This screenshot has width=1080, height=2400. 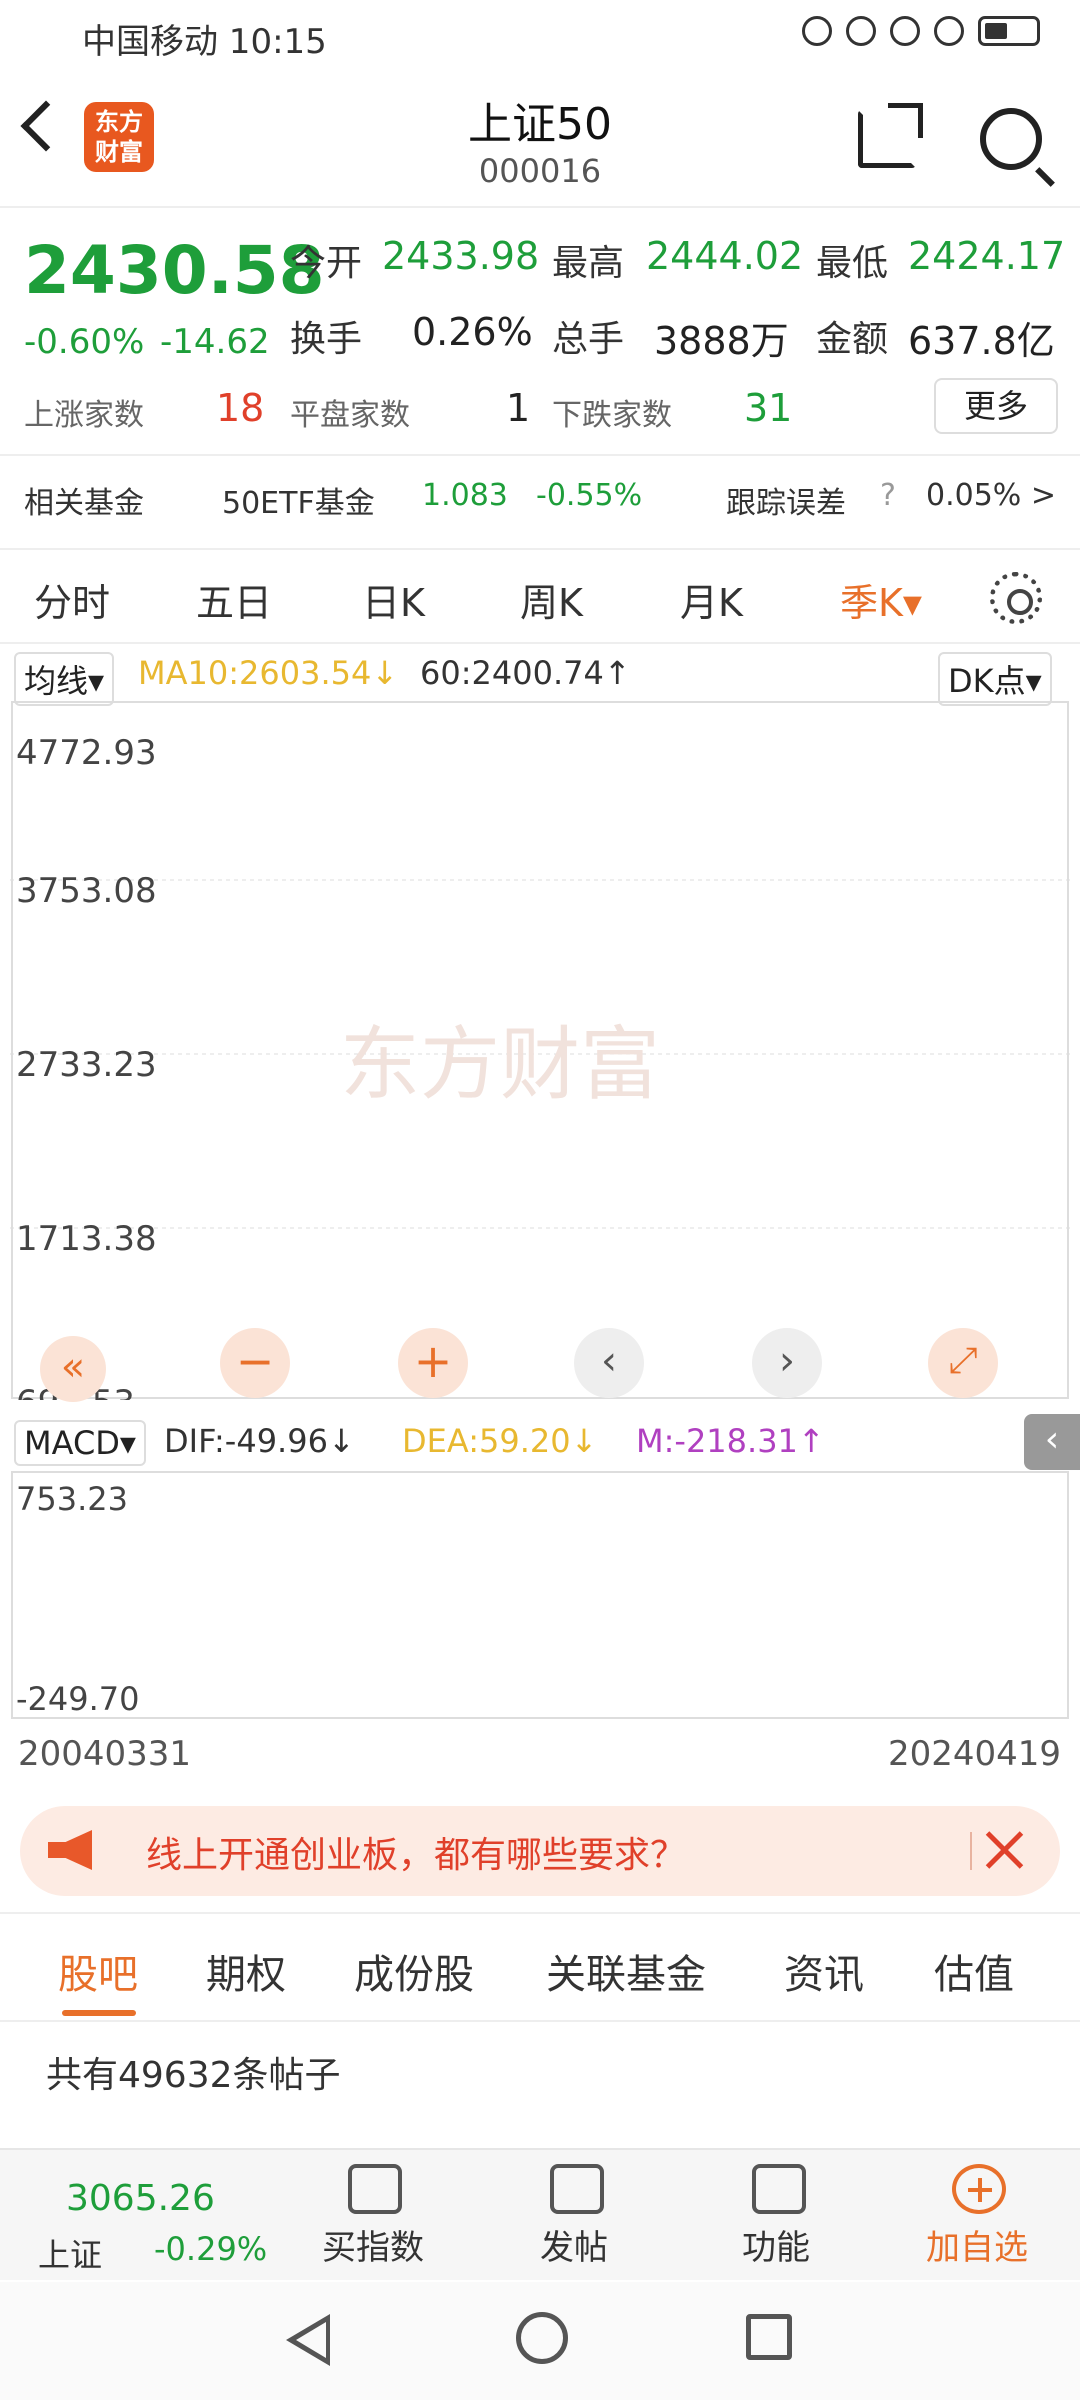 I want to click on gear-icon, so click(x=1016, y=598).